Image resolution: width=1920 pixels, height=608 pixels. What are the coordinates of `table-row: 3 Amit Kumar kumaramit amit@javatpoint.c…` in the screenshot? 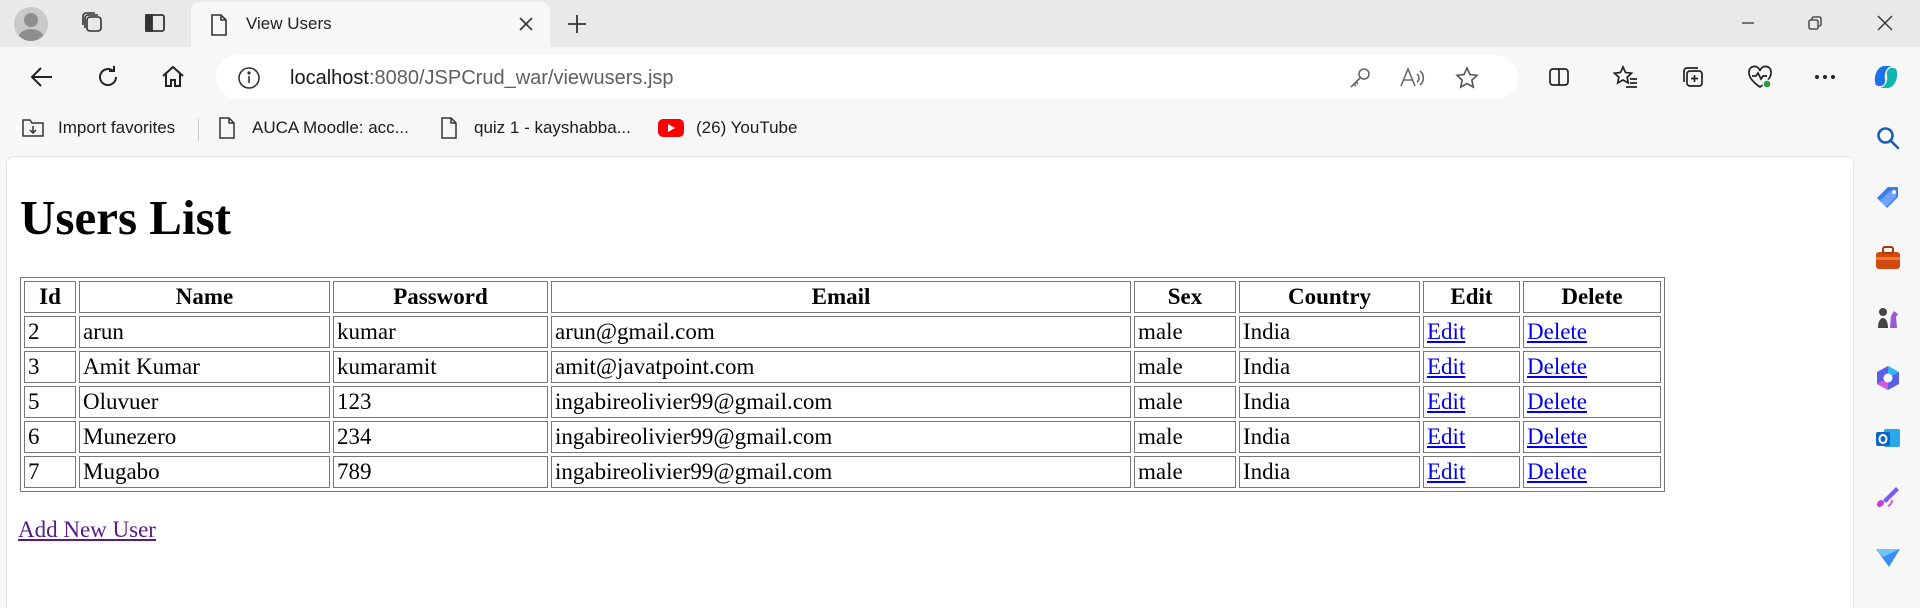 It's located at (842, 367).